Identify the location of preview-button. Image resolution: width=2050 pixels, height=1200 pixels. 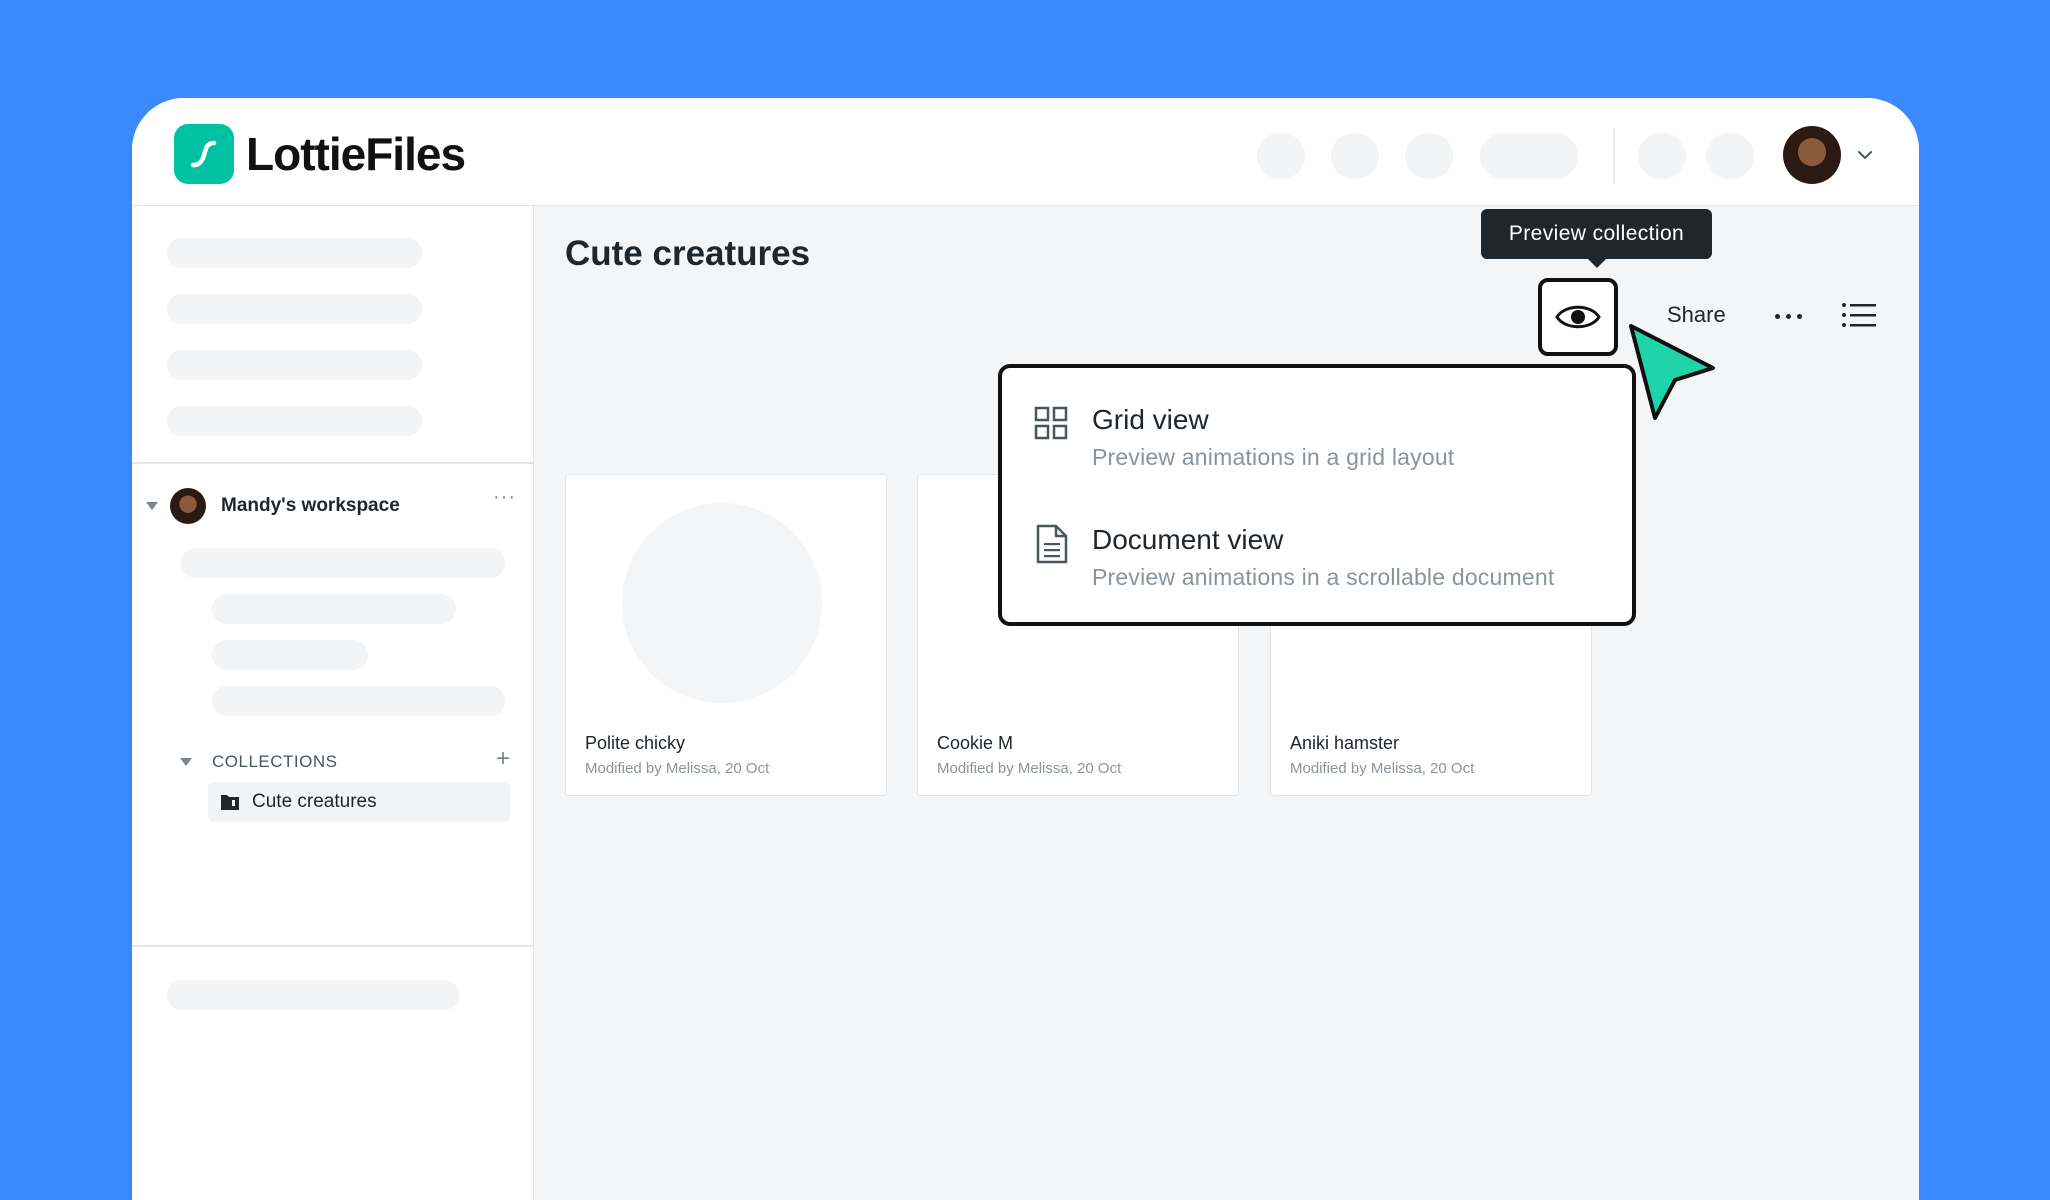
(1578, 317).